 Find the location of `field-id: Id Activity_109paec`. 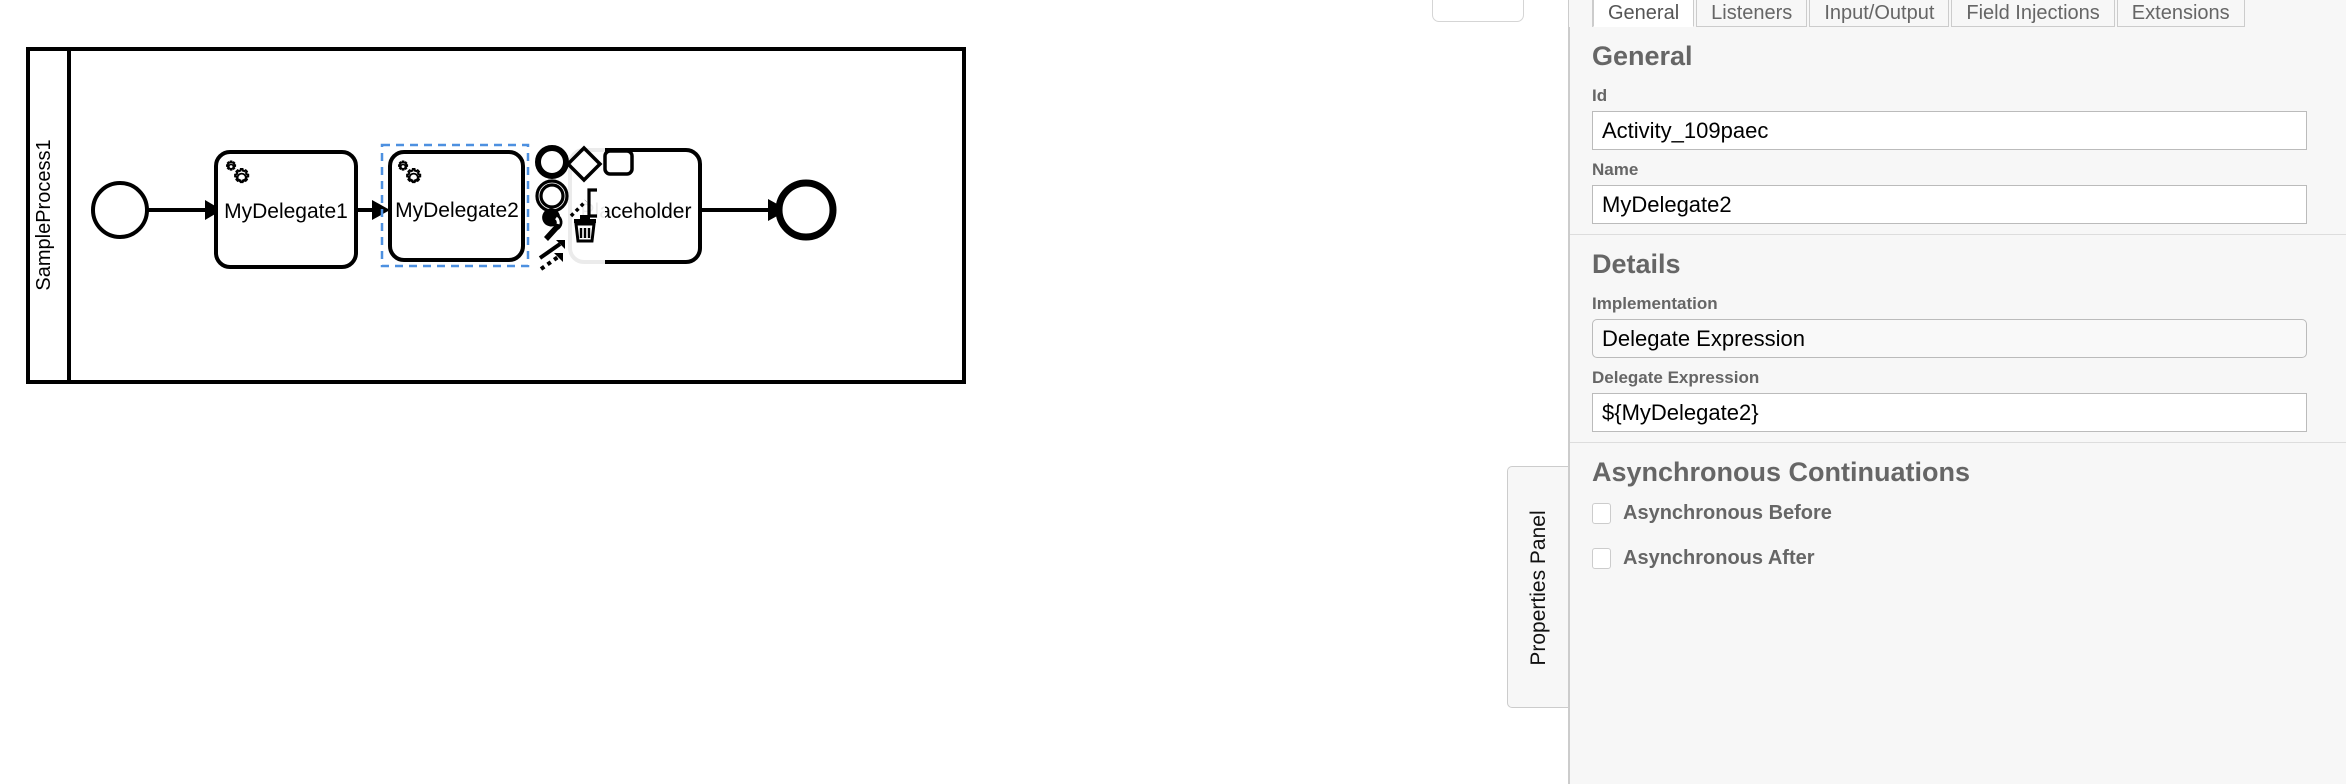

field-id: Id Activity_109paec is located at coordinates (1963, 118).